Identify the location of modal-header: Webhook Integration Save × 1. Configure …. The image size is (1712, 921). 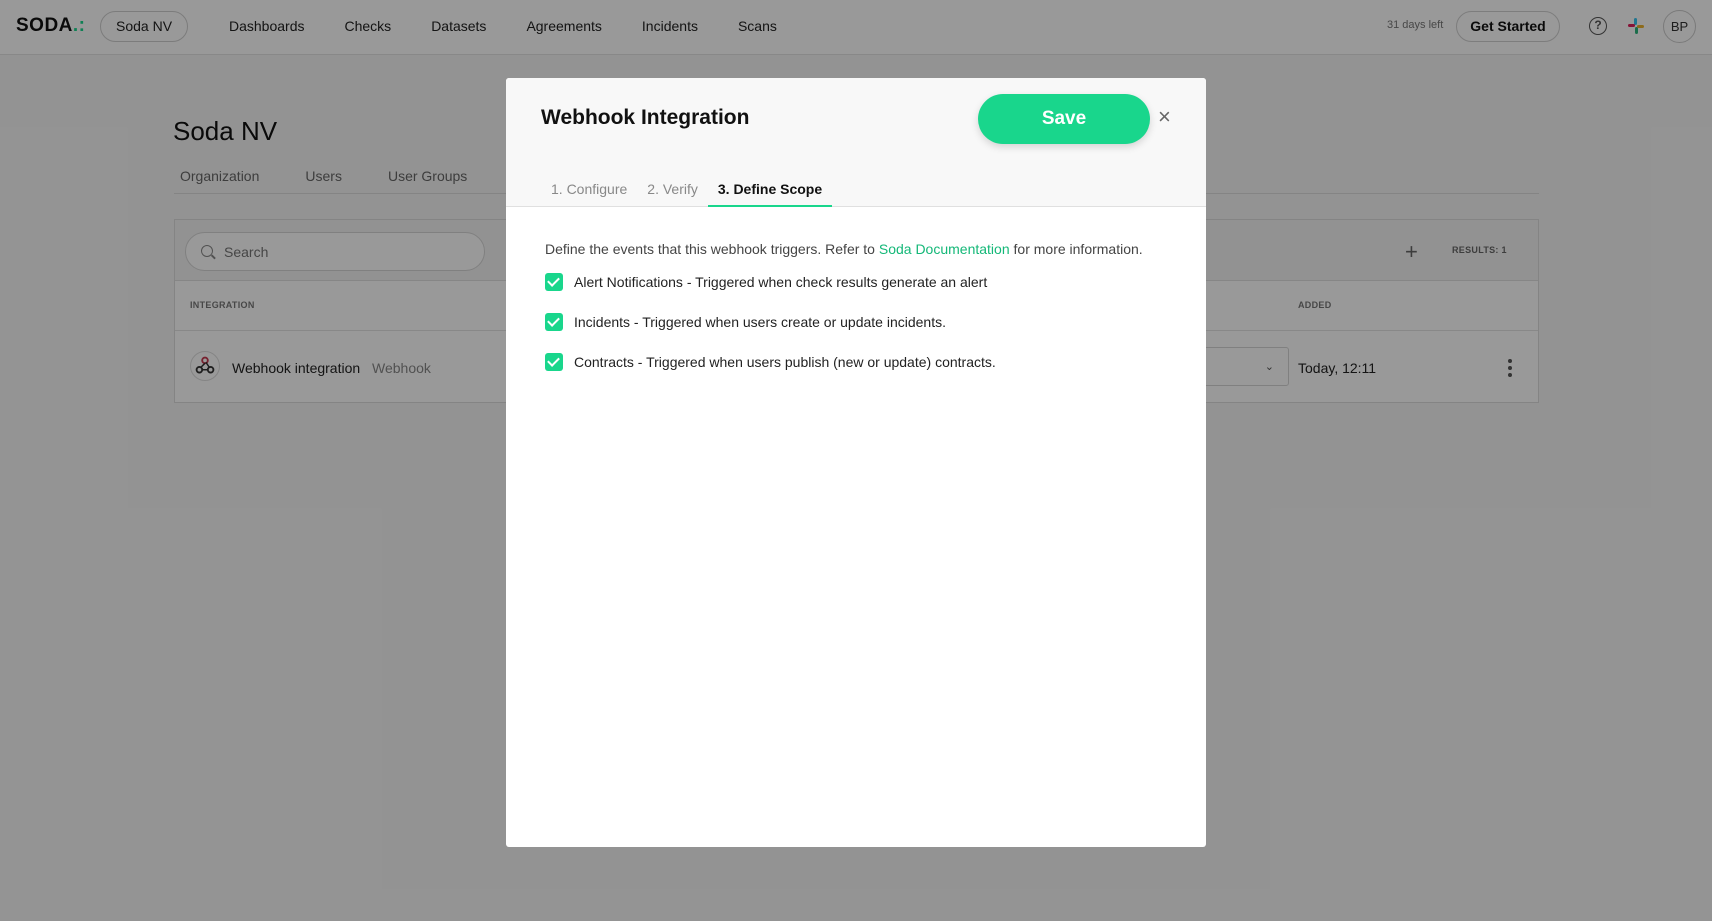
(856, 142).